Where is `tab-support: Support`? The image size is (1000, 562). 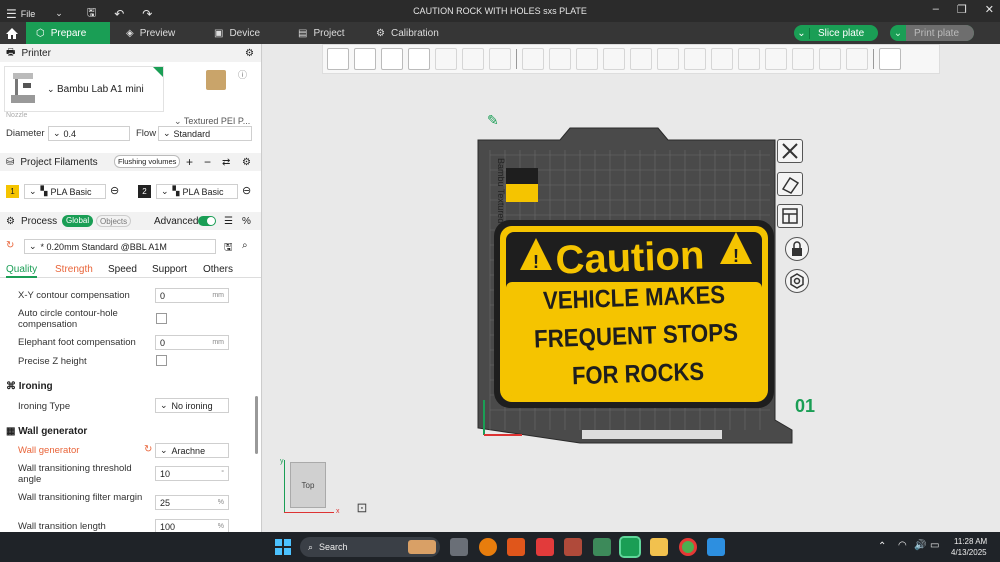 tab-support: Support is located at coordinates (169, 269).